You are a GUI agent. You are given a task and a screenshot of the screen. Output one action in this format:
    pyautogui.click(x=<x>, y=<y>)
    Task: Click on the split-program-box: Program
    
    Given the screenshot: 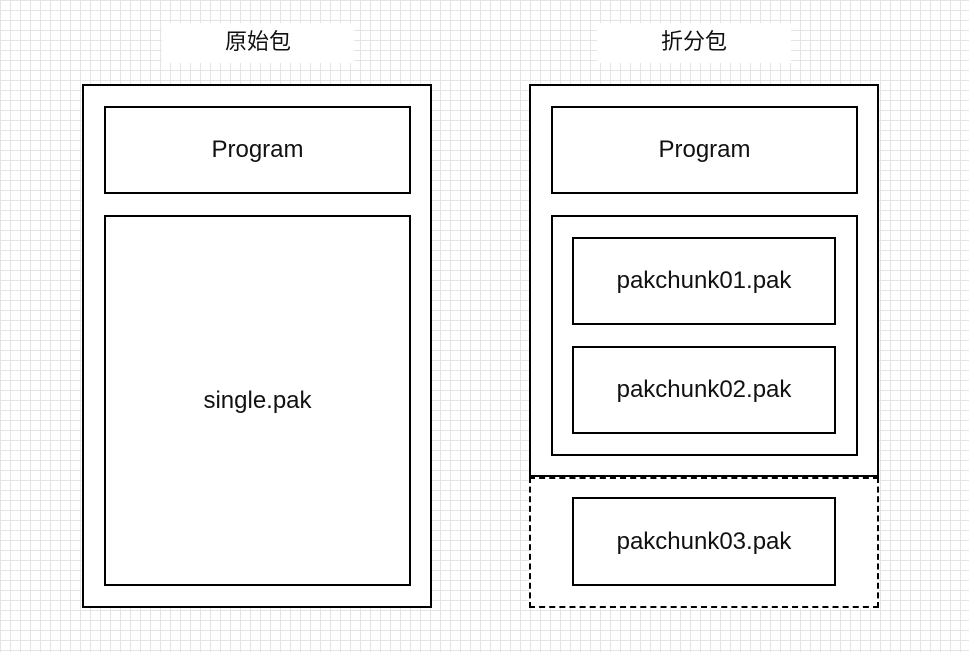 What is the action you would take?
    pyautogui.click(x=704, y=150)
    